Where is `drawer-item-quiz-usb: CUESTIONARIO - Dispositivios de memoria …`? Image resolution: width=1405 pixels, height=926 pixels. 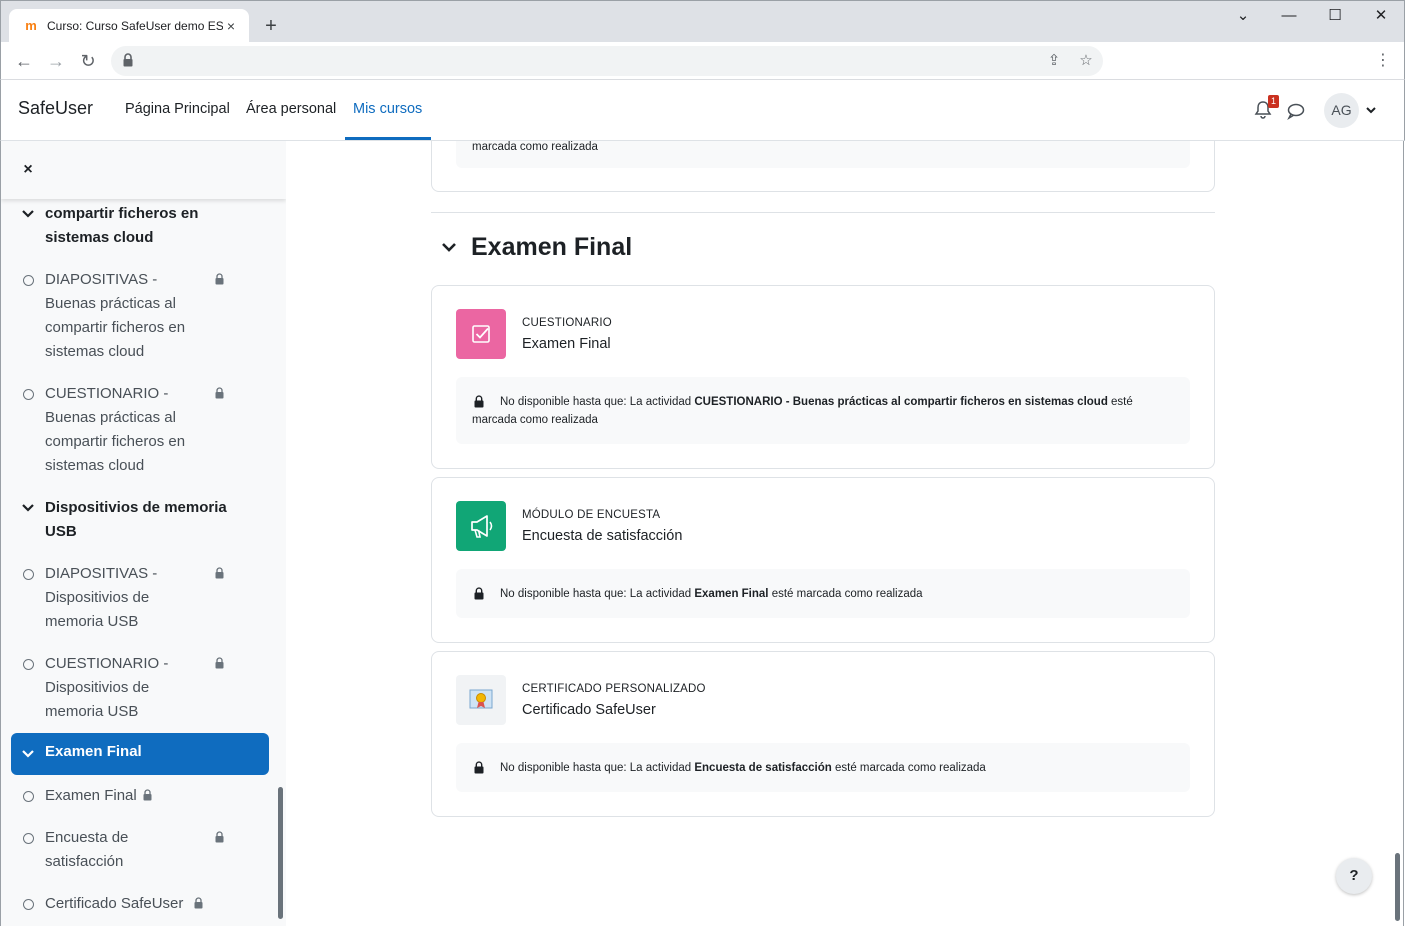 drawer-item-quiz-usb: CUESTIONARIO - Dispositivios de memoria … is located at coordinates (136, 688).